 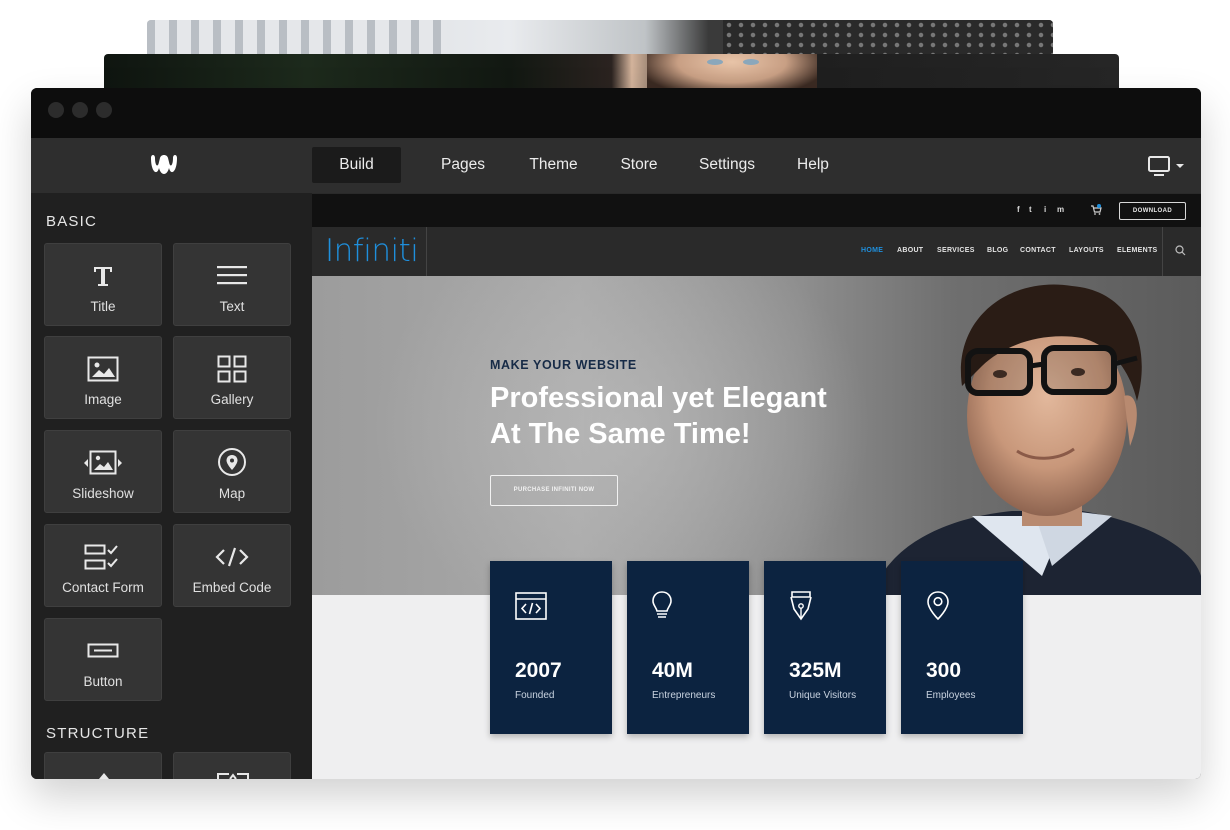 What do you see at coordinates (104, 110) in the screenshot?
I see `window-maximize-dot` at bounding box center [104, 110].